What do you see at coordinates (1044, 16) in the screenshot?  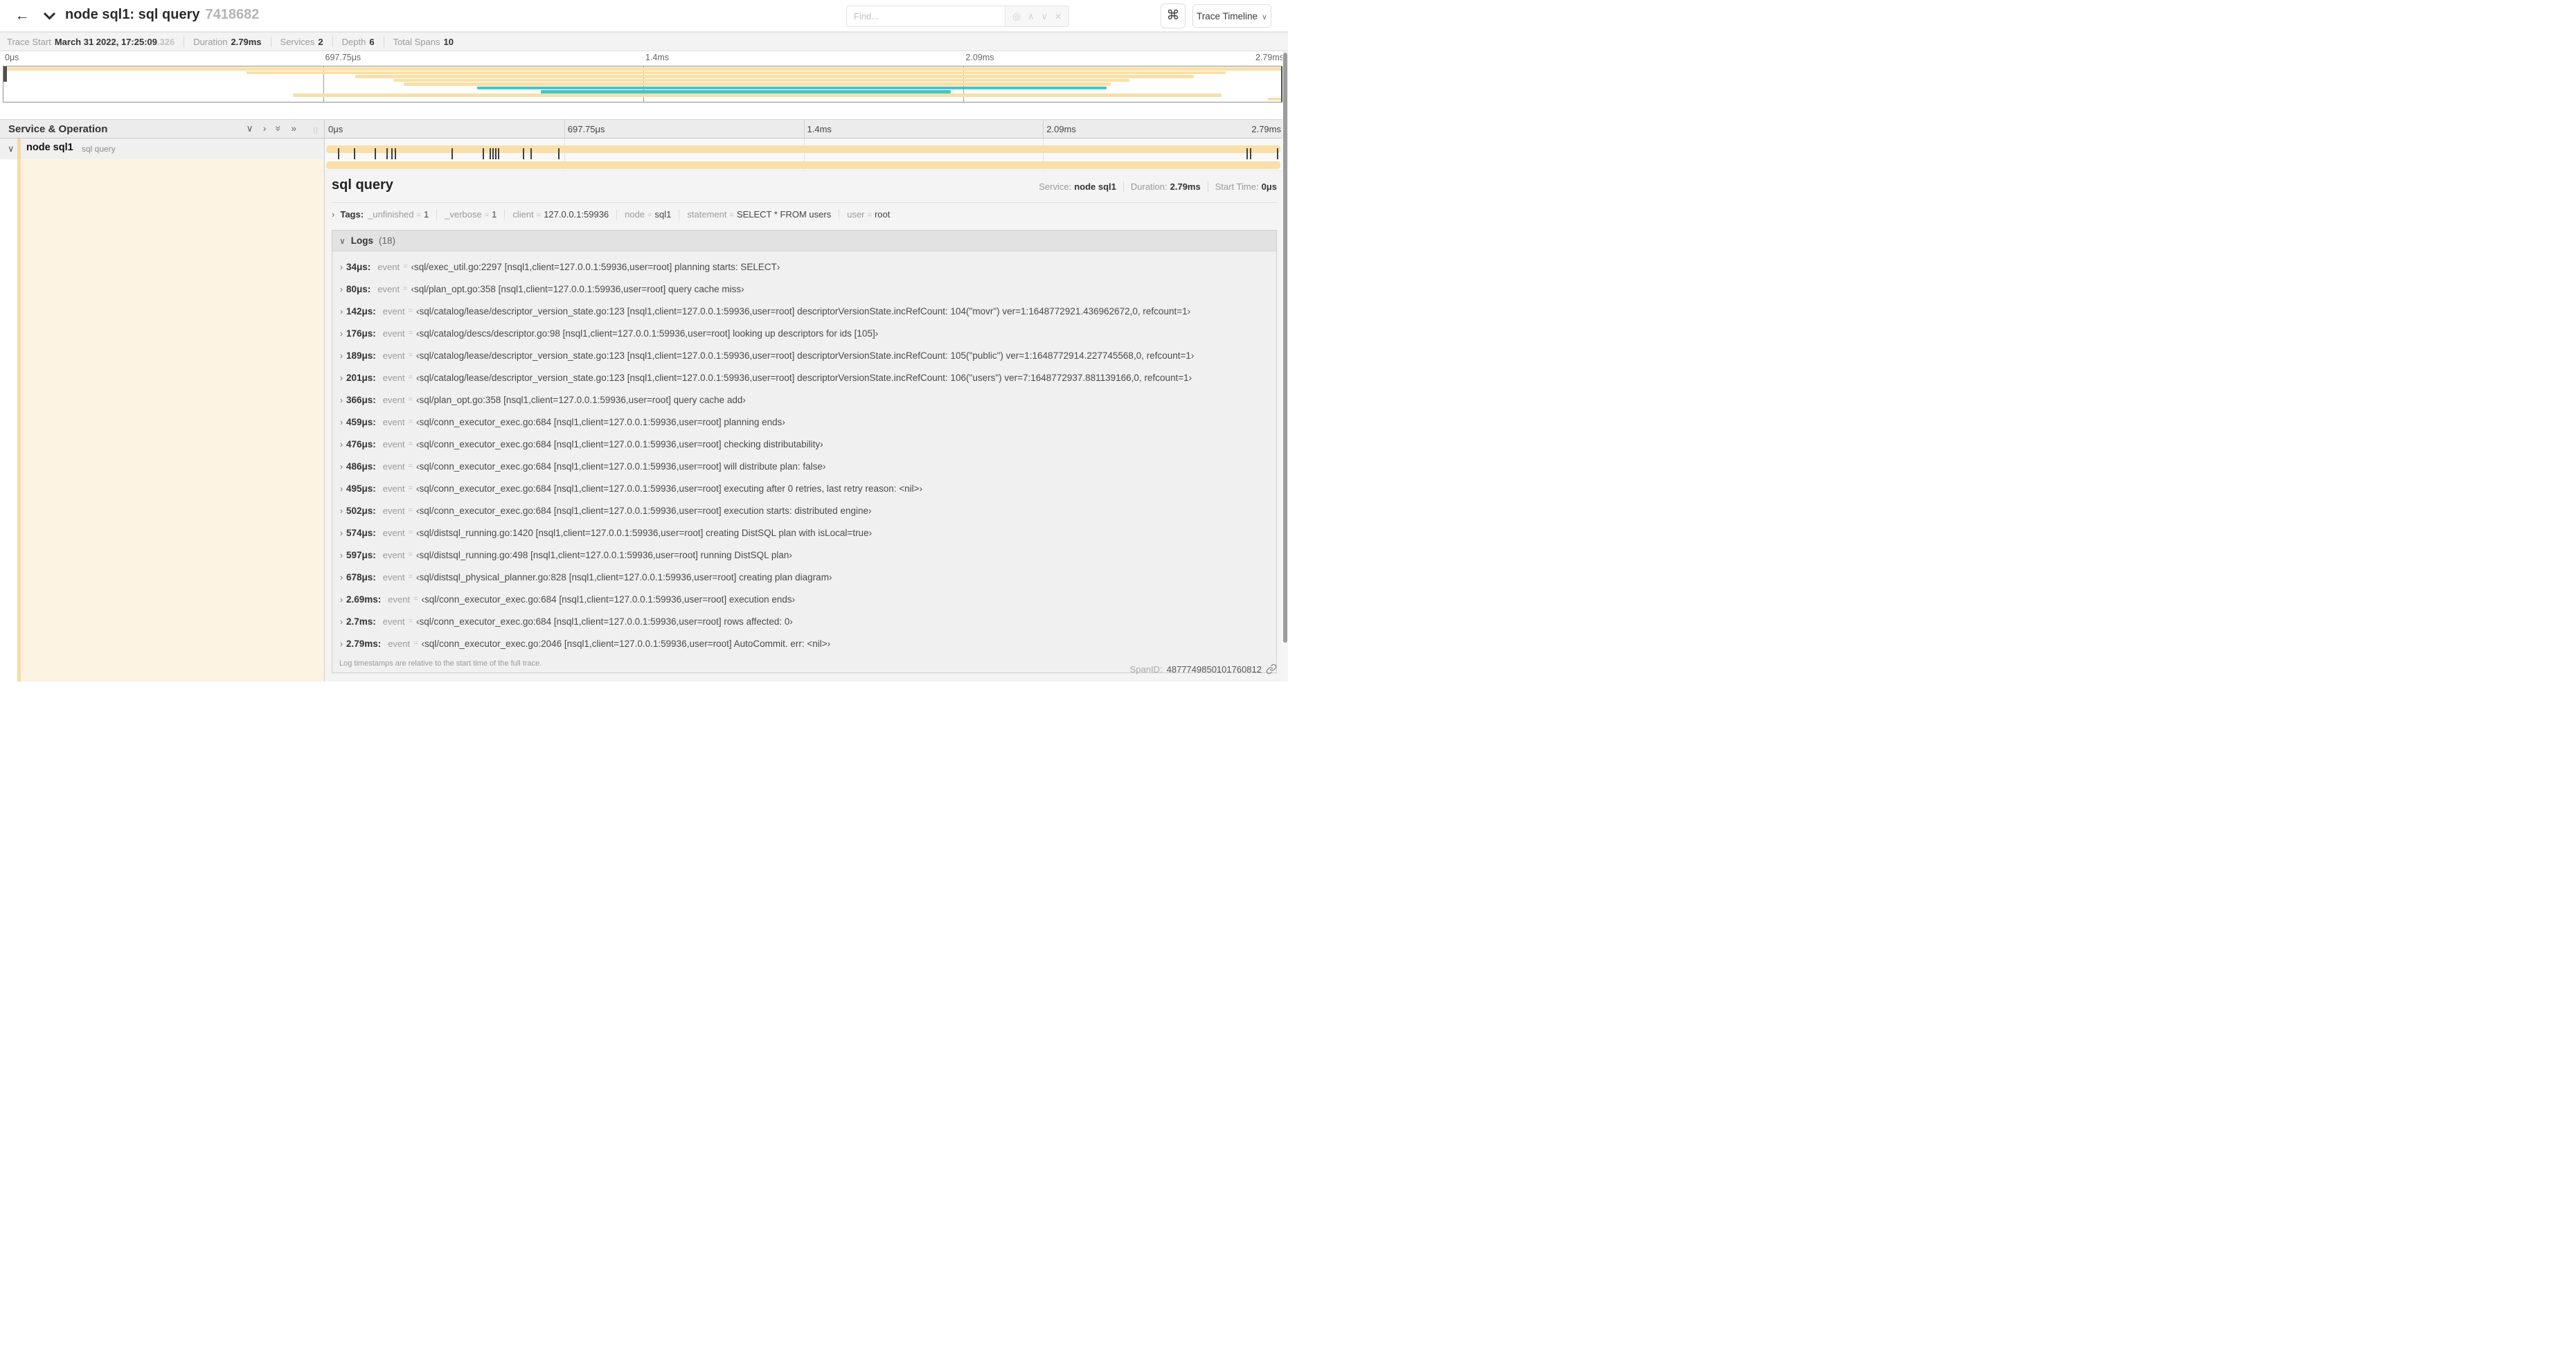 I see `next-result-chevron-icon` at bounding box center [1044, 16].